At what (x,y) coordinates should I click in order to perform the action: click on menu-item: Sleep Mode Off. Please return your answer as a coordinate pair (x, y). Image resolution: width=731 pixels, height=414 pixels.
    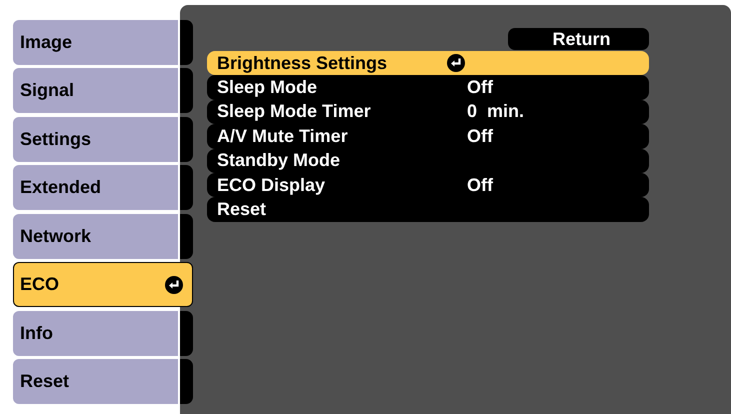
    Looking at the image, I should click on (428, 87).